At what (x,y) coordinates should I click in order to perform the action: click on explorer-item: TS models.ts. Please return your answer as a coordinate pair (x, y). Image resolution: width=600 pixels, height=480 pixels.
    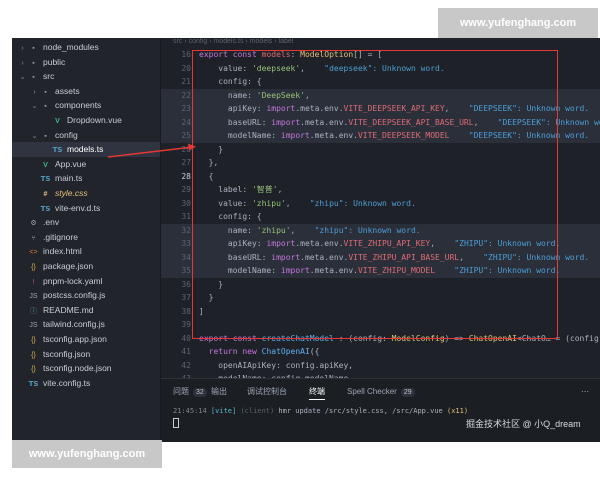
    Looking at the image, I should click on (86, 150).